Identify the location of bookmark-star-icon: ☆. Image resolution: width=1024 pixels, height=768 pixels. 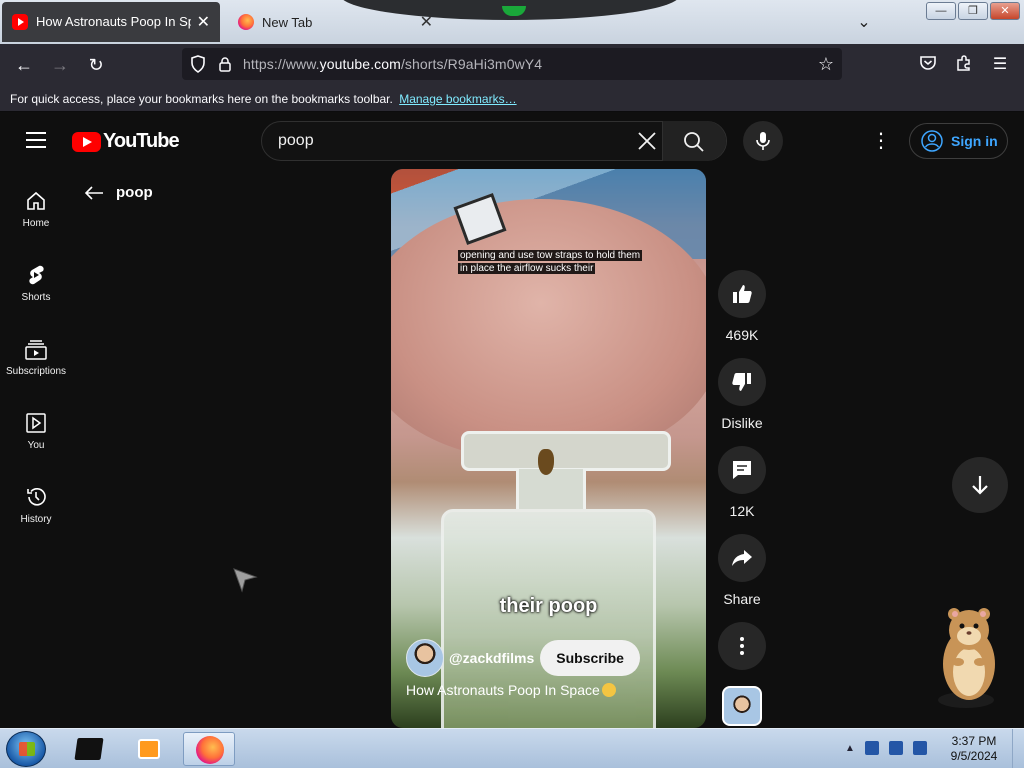
(826, 64).